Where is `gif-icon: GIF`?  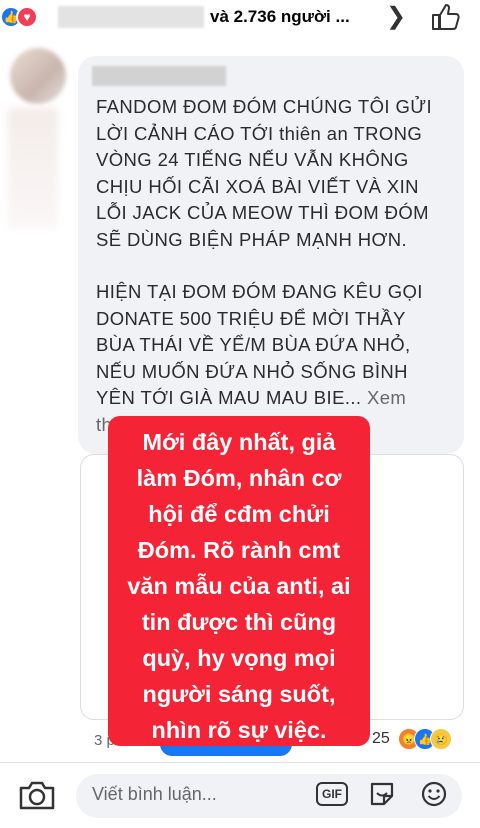 gif-icon: GIF is located at coordinates (332, 794).